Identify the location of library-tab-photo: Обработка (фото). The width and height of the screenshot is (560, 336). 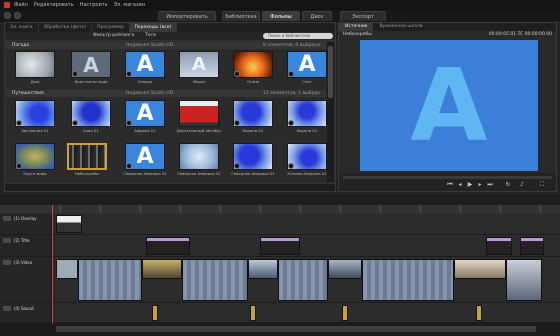
(66, 27).